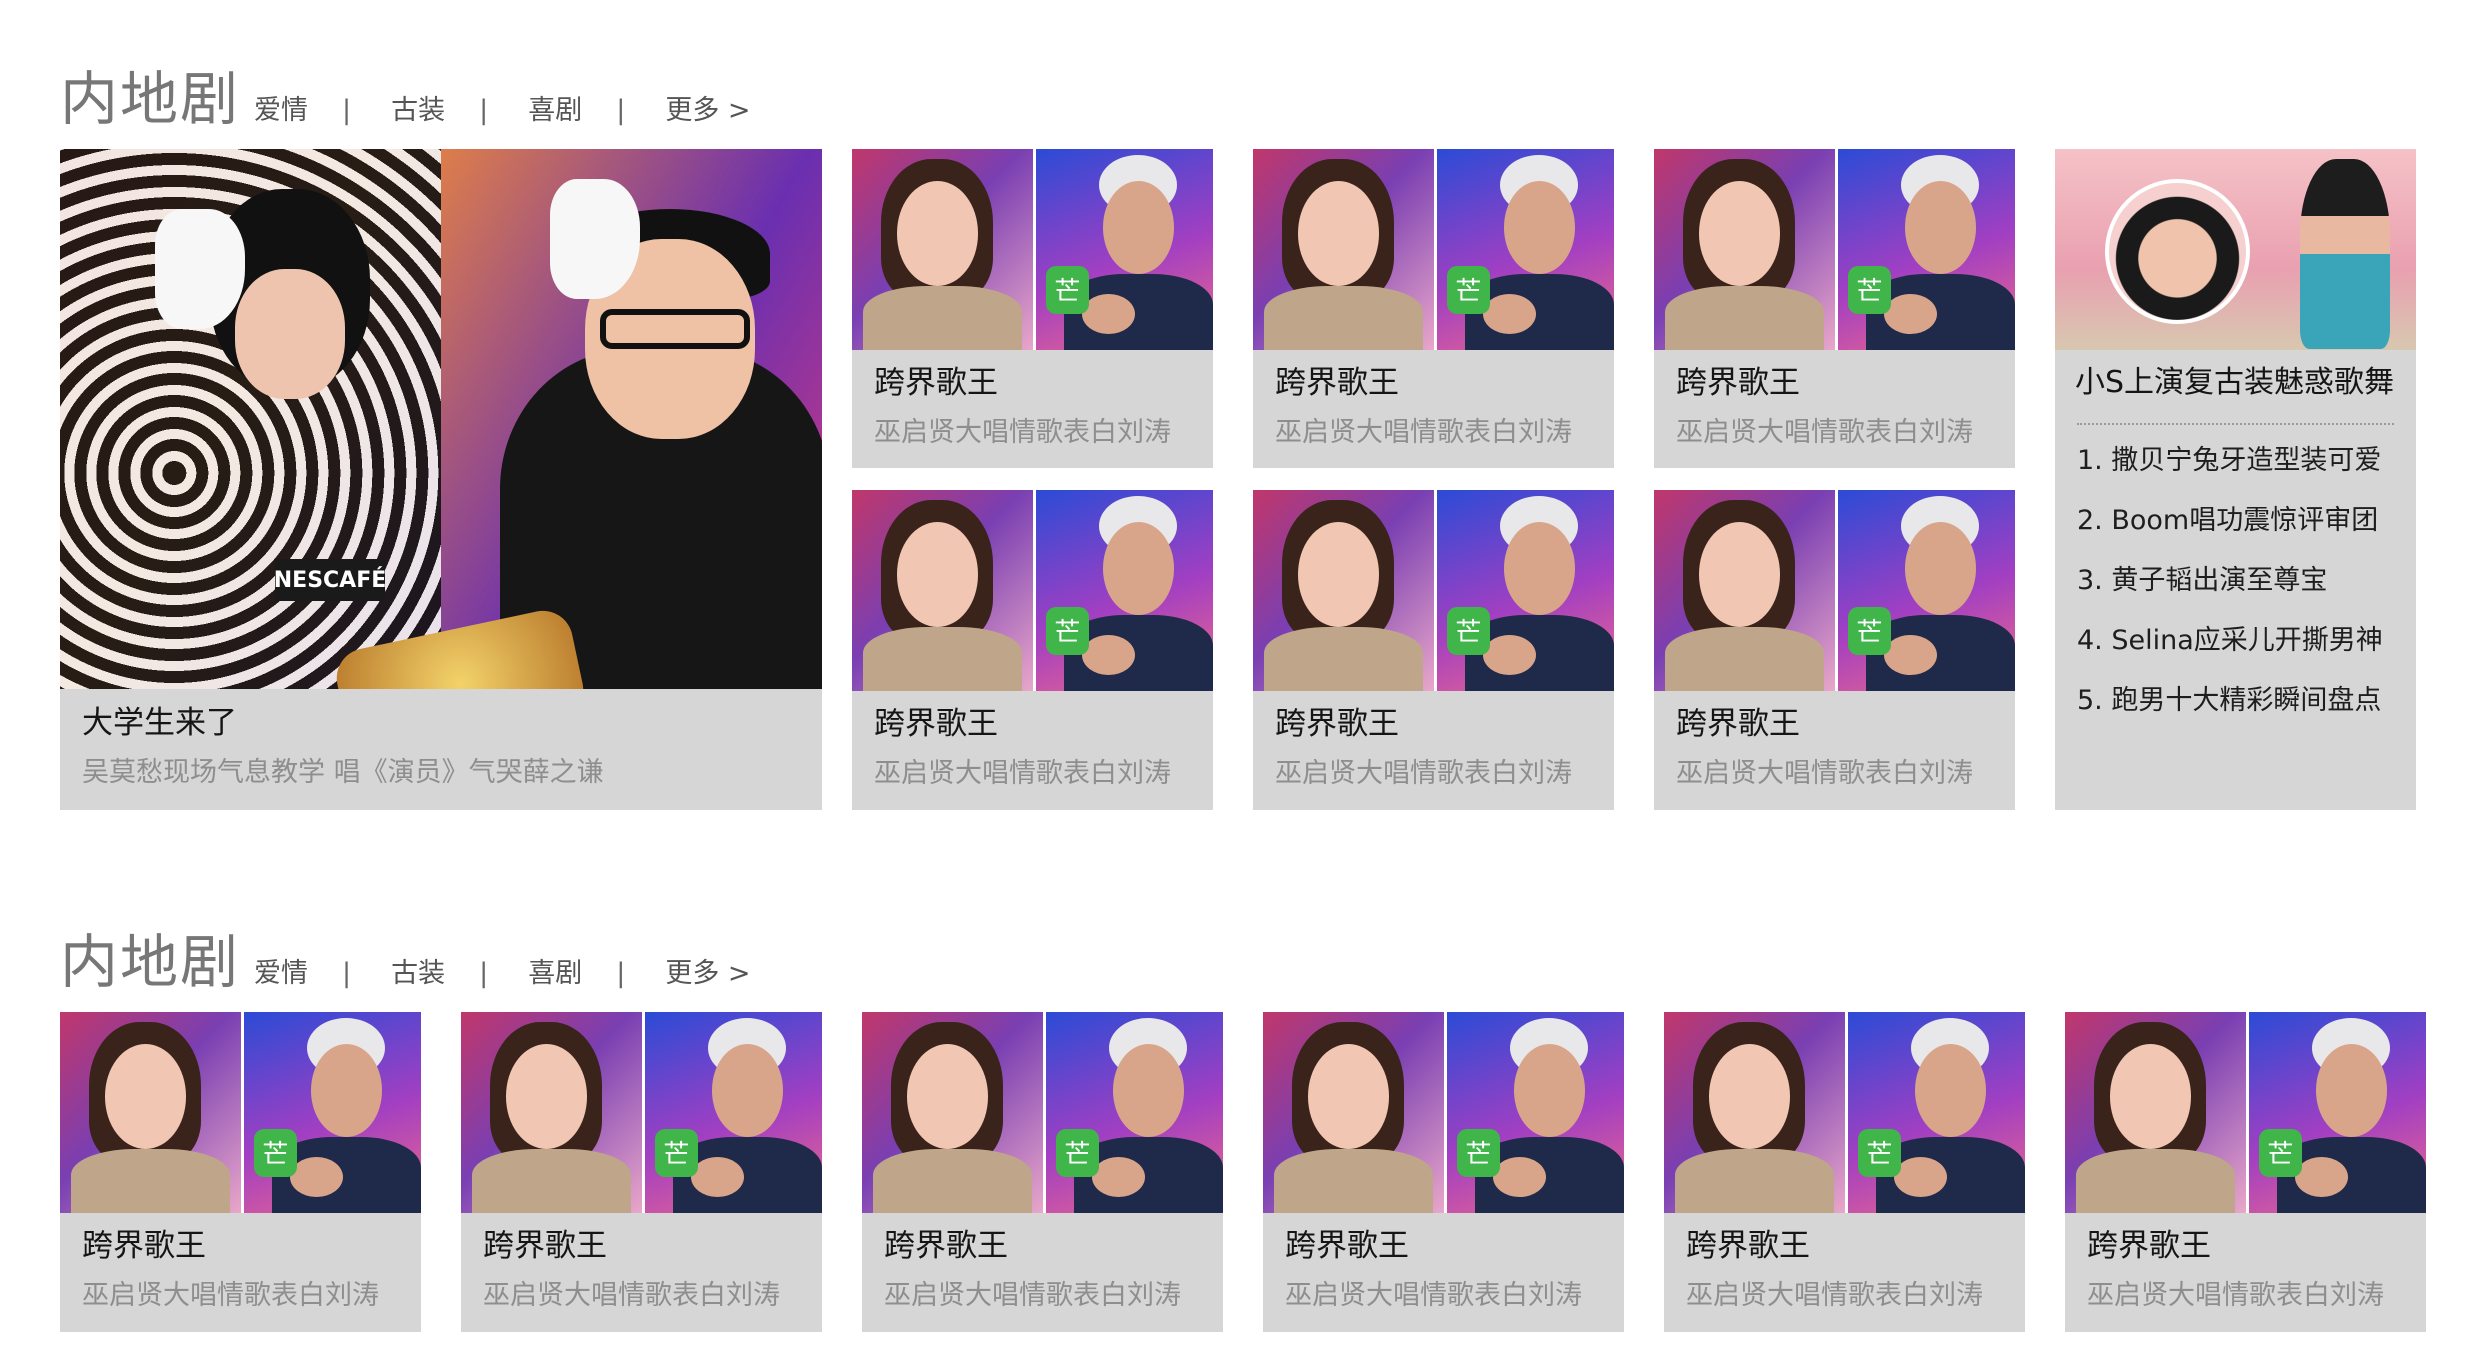 This screenshot has width=2470, height=1366. I want to click on section-1-header: 内地剧 爱情 | 古装 | 喜剧 | 更多 >, so click(405, 94).